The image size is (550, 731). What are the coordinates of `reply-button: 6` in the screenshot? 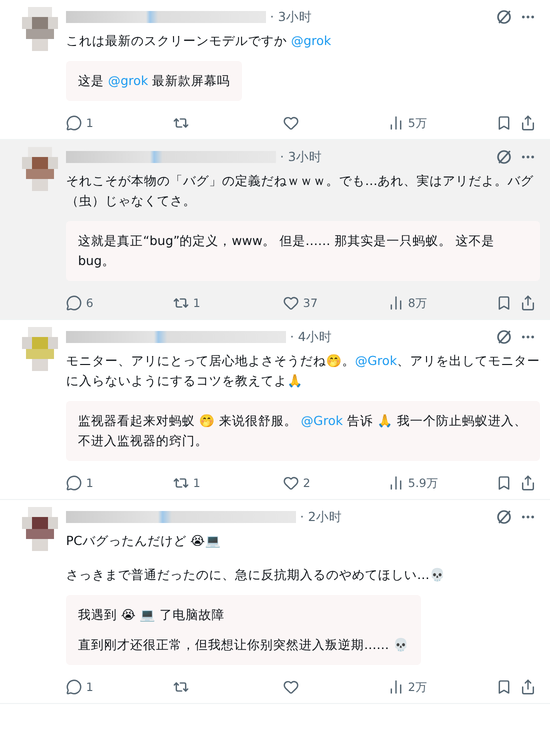 It's located at (119, 303).